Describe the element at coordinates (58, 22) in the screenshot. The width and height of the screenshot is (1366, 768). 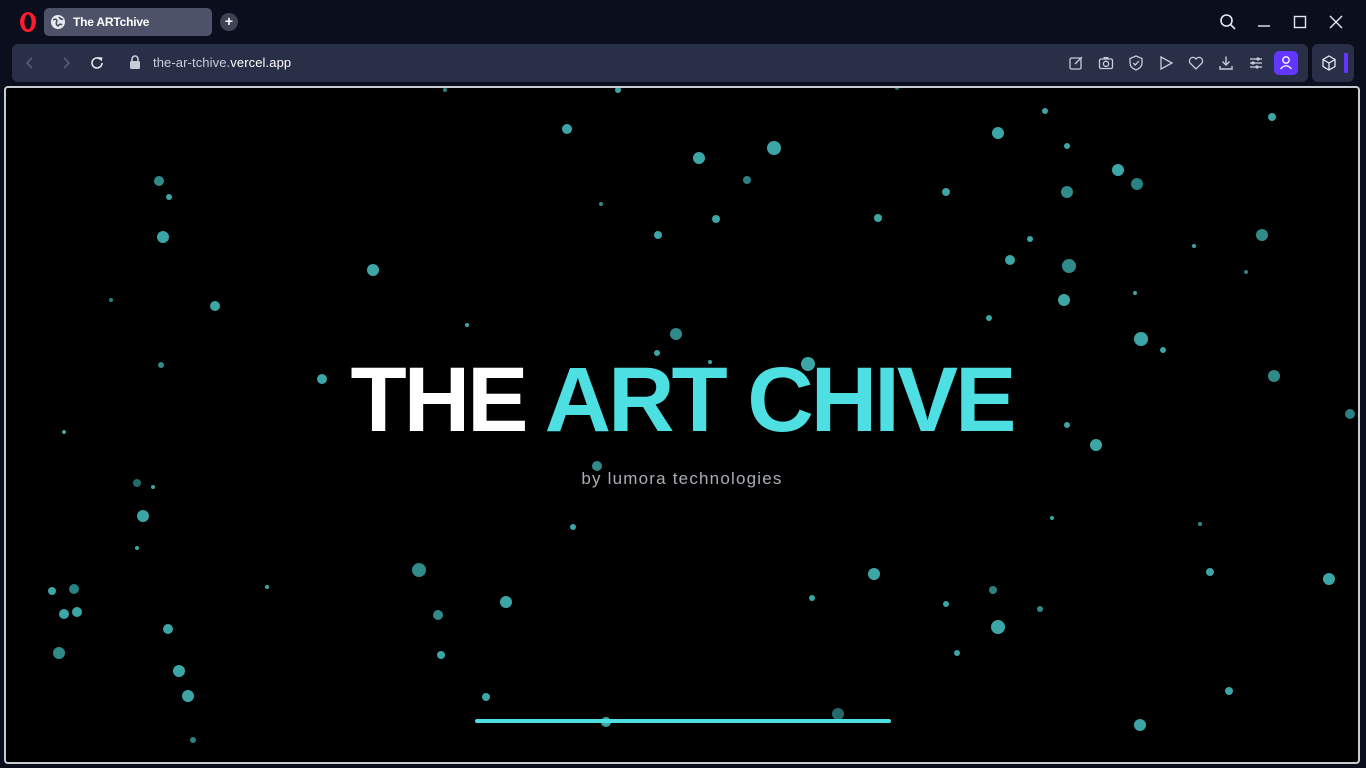
I see `globe-icon` at that location.